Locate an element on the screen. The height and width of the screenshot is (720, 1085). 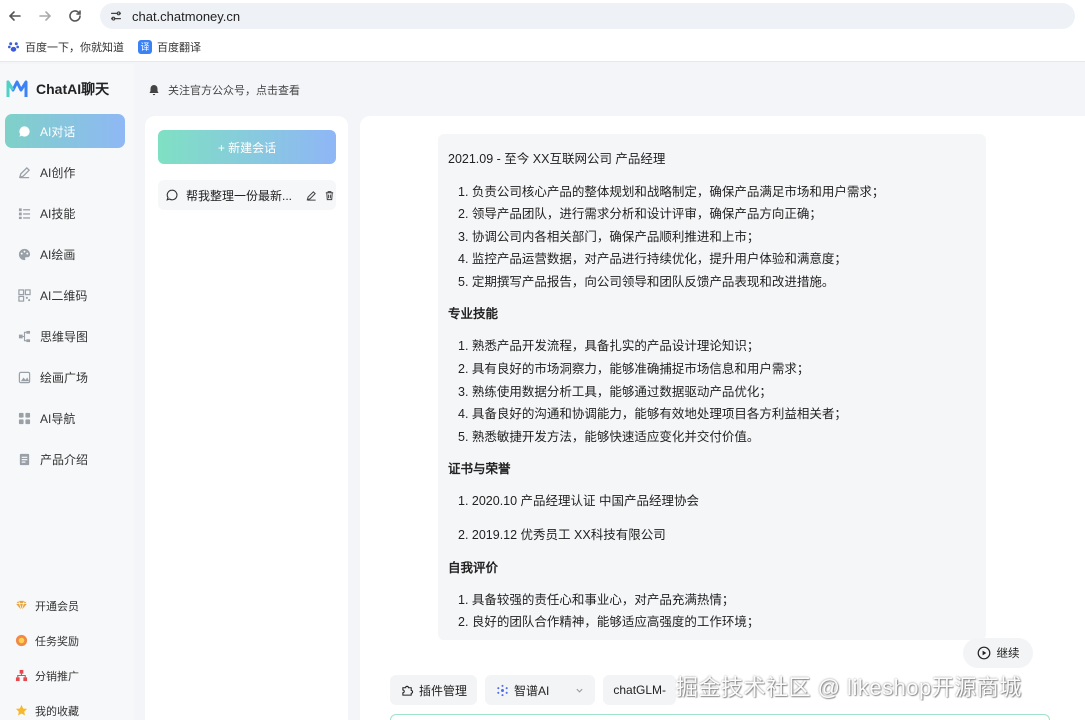
model-select: 智谱AI is located at coordinates (540, 690).